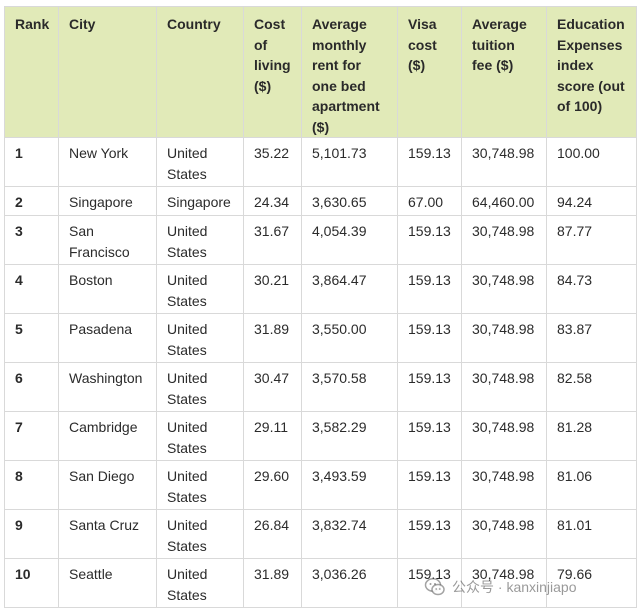 The height and width of the screenshot is (612, 640). What do you see at coordinates (272, 240) in the screenshot?
I see `cost-cell: 31.67` at bounding box center [272, 240].